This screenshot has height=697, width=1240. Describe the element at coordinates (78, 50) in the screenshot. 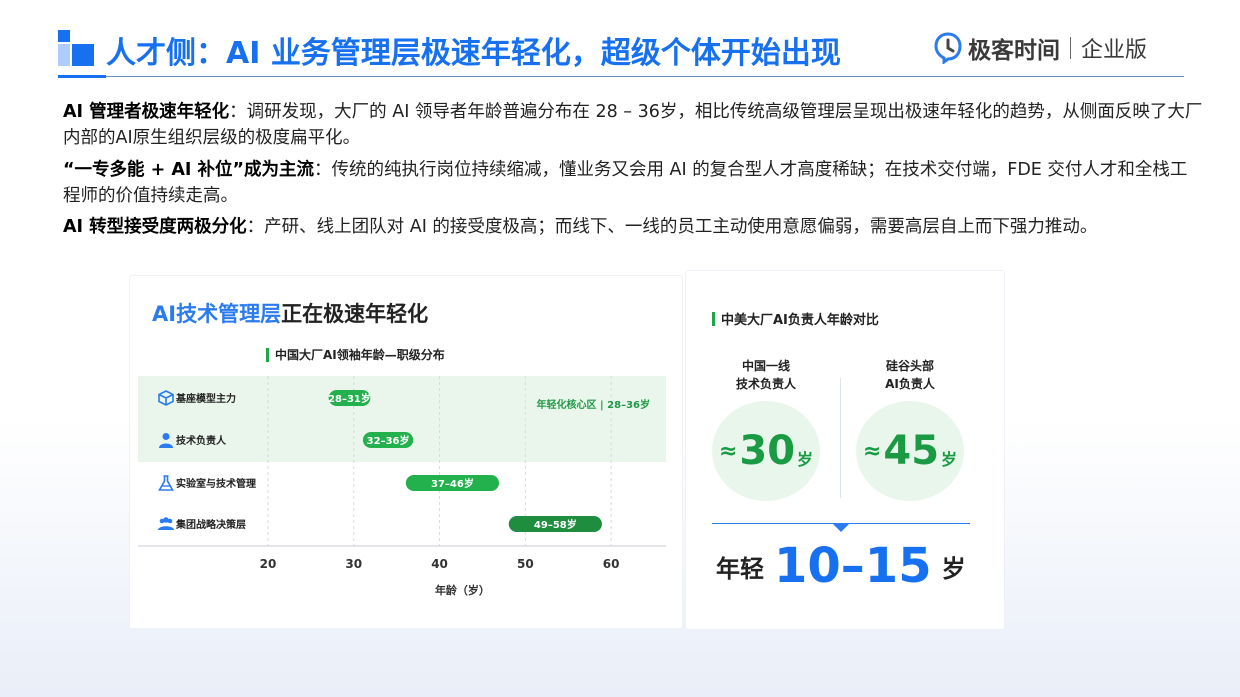

I see `header-logo-squares` at that location.